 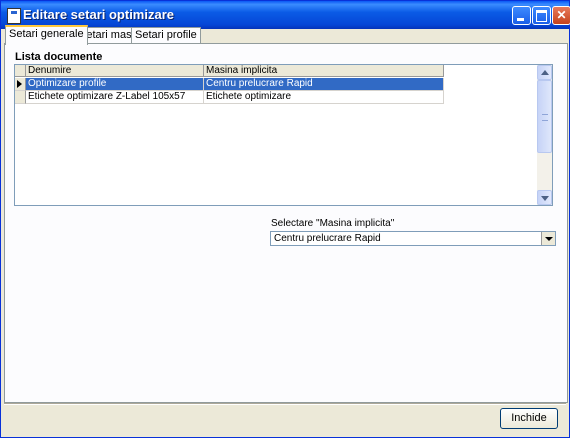 What do you see at coordinates (285, 404) in the screenshot?
I see `footer-divider` at bounding box center [285, 404].